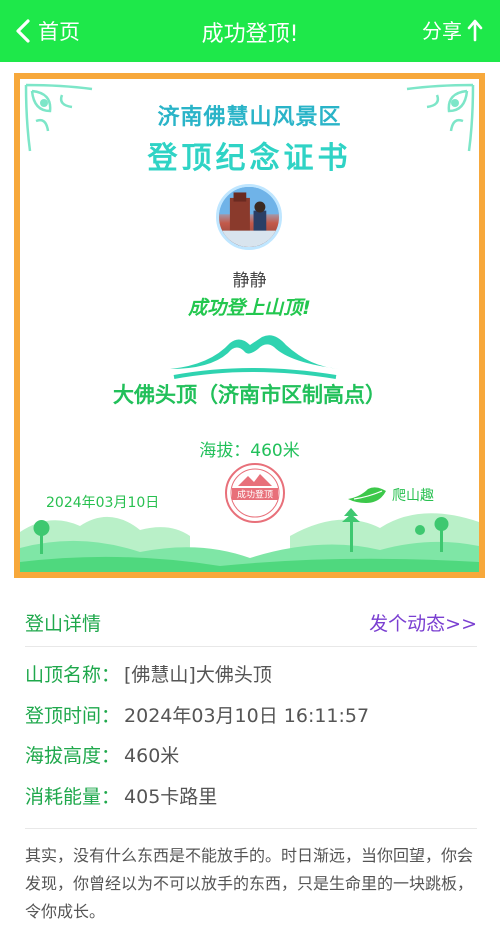 The image size is (500, 930). I want to click on avatar-photo, so click(249, 217).